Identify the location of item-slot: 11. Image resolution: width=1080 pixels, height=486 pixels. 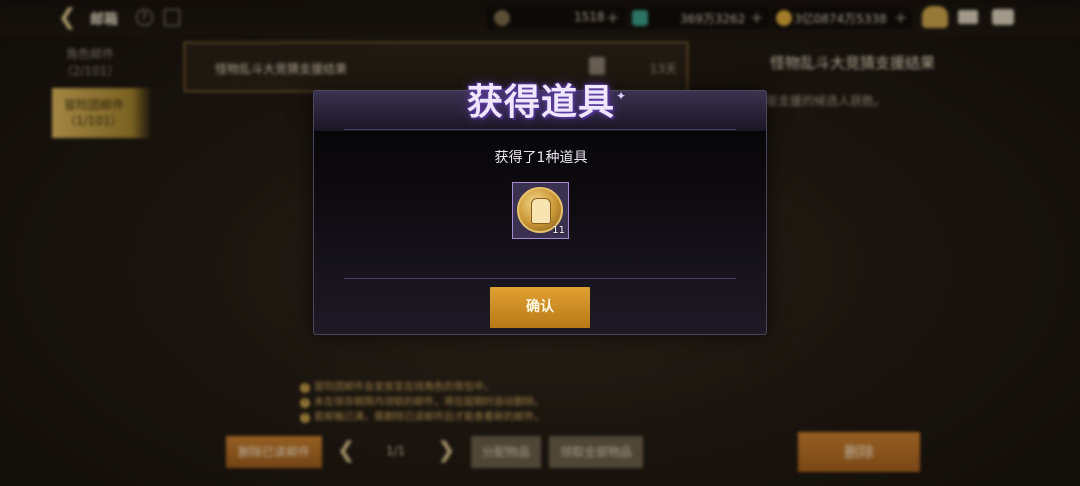
(540, 210).